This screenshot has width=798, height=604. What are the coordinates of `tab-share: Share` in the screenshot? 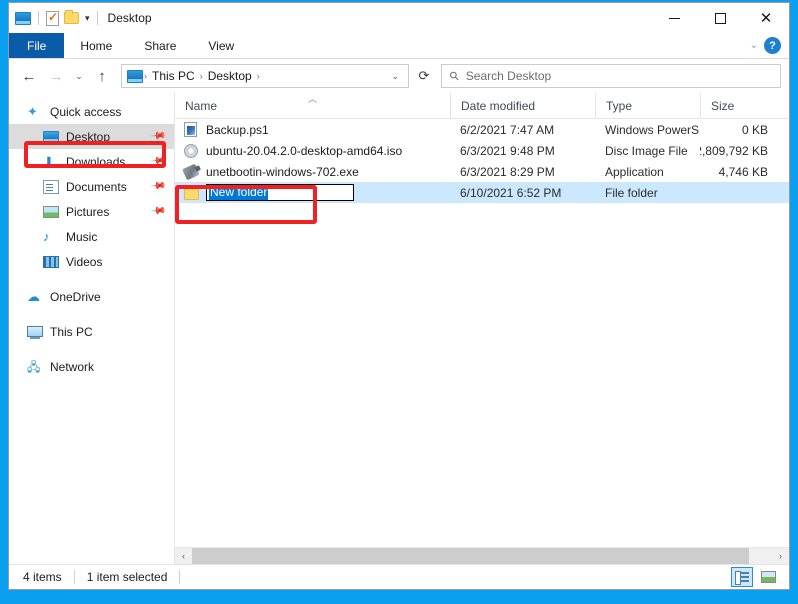 It's located at (160, 45).